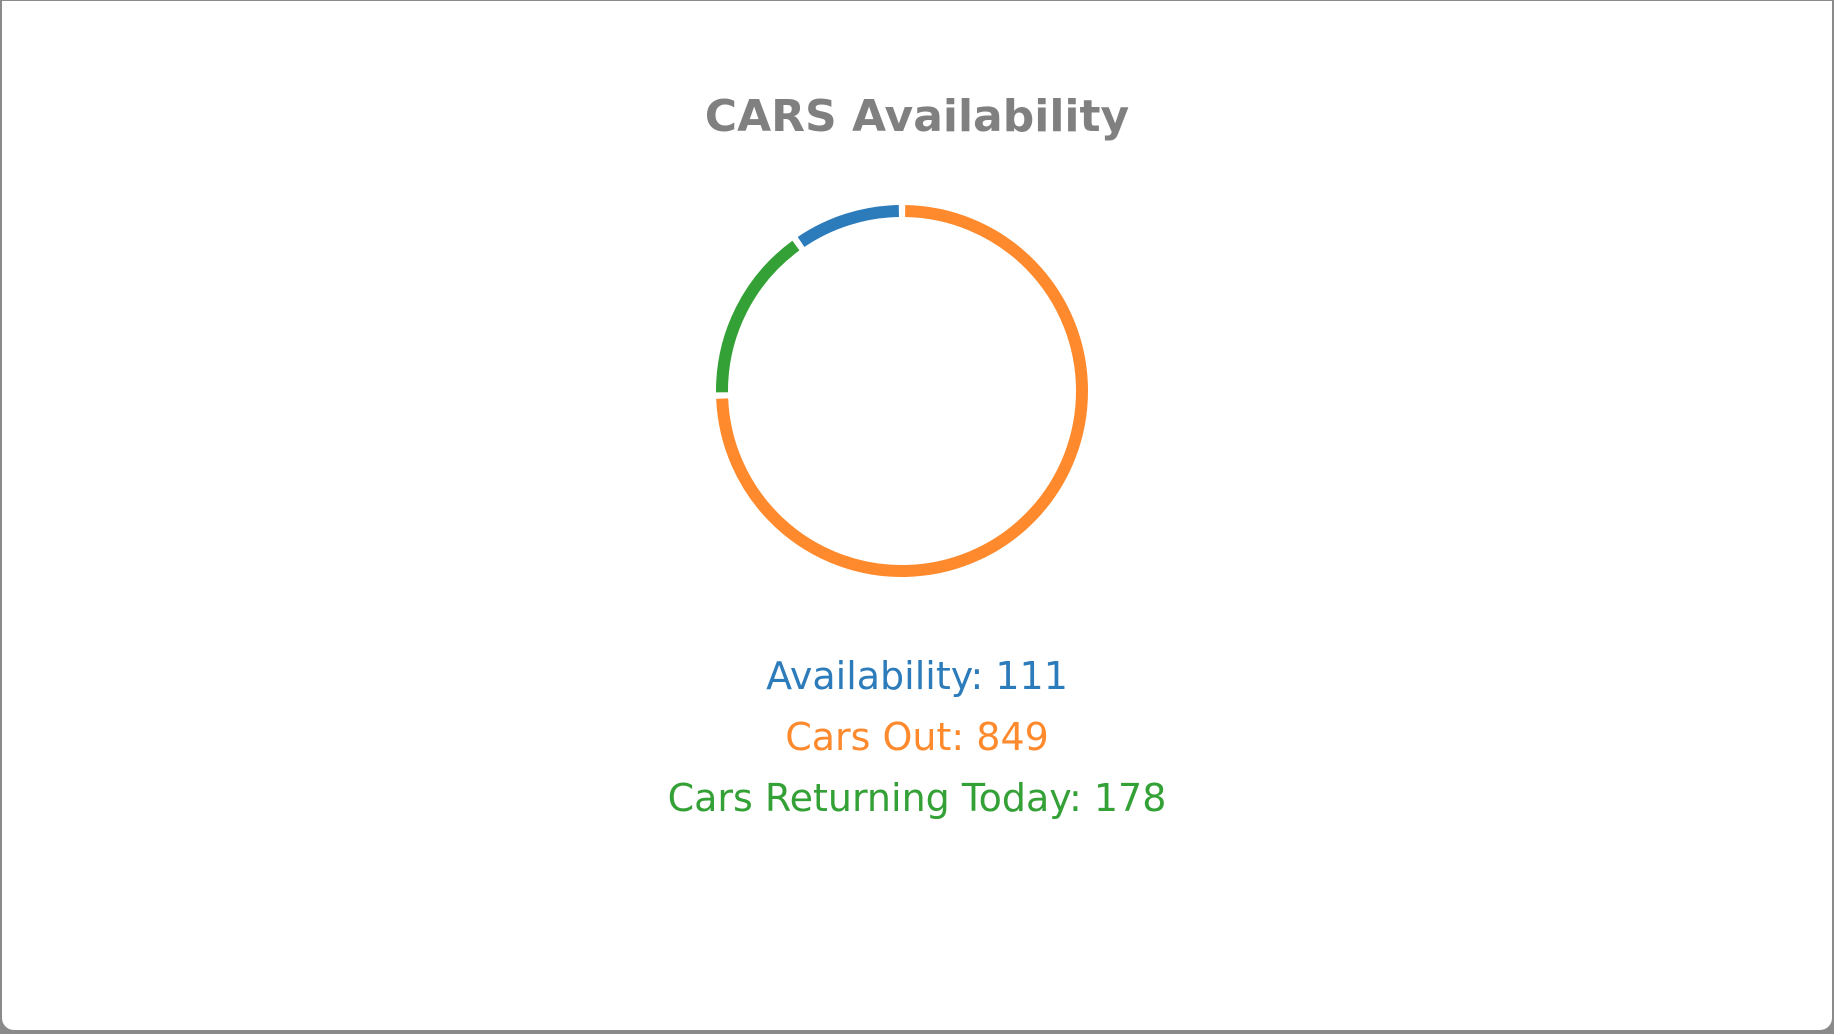 The height and width of the screenshot is (1034, 1834). I want to click on legend-item-availability: Availability: 111, so click(917, 676).